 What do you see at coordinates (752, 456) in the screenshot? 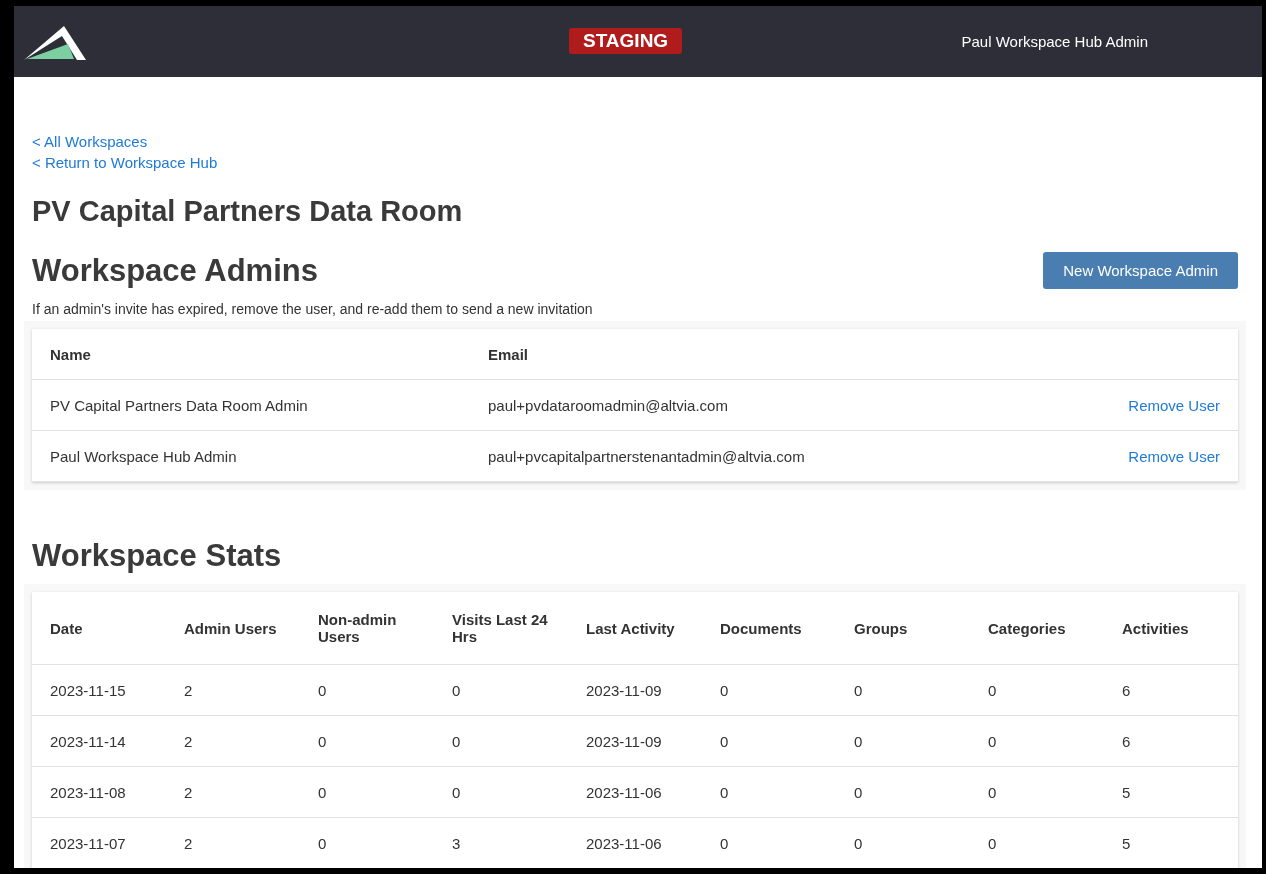
I see `table-cell: paul+pvcapitalpartnerstenantadmin@altvia.com` at bounding box center [752, 456].